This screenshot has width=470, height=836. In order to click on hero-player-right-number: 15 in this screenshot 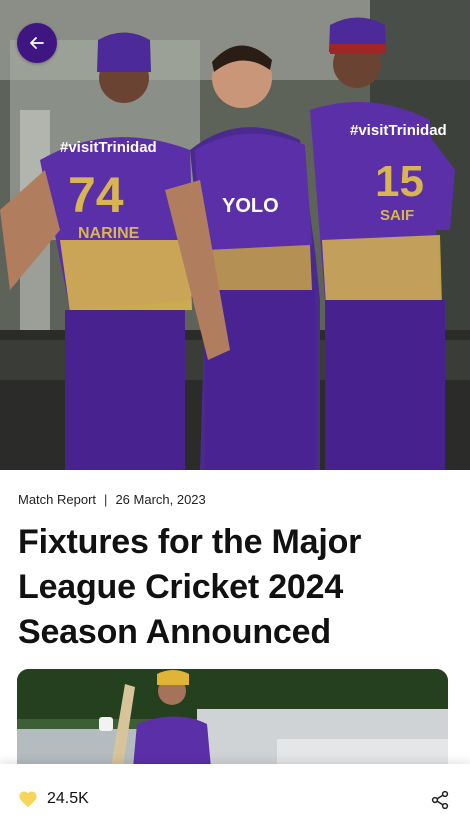, I will do `click(399, 181)`.